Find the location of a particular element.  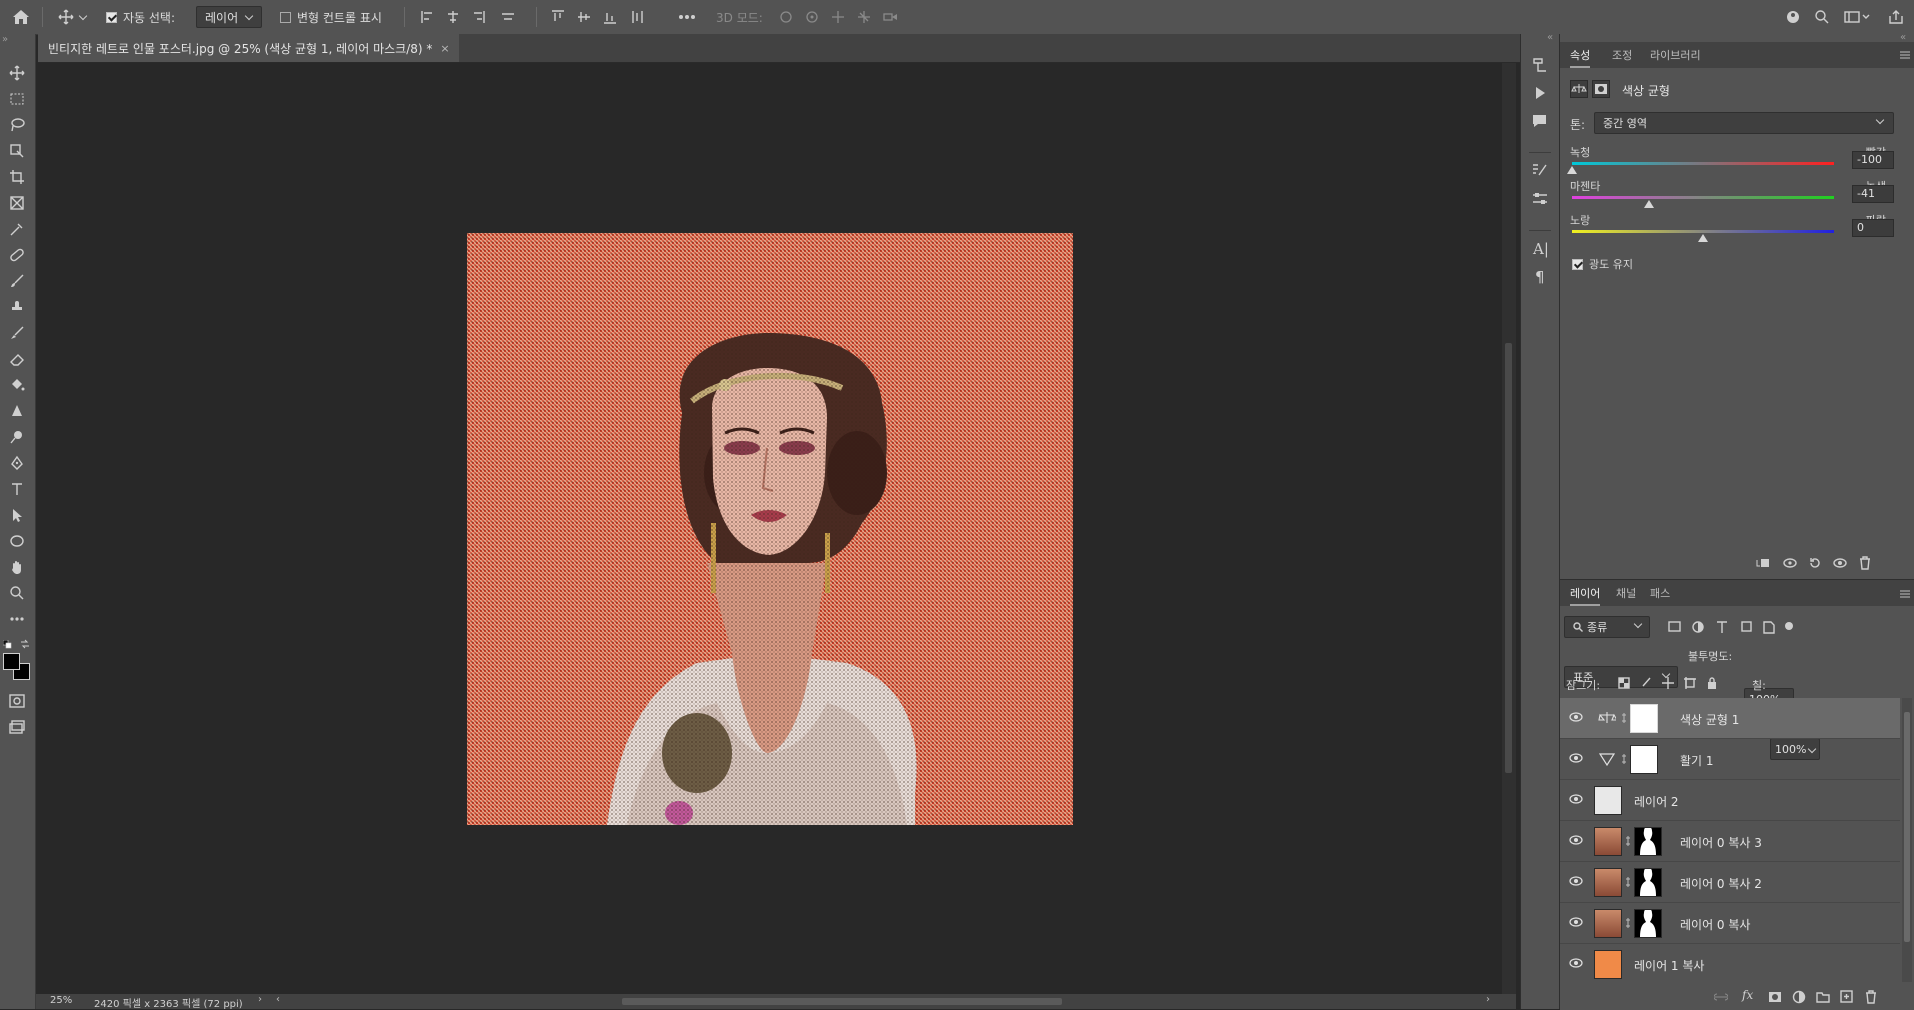

delete-icon is located at coordinates (1865, 563).